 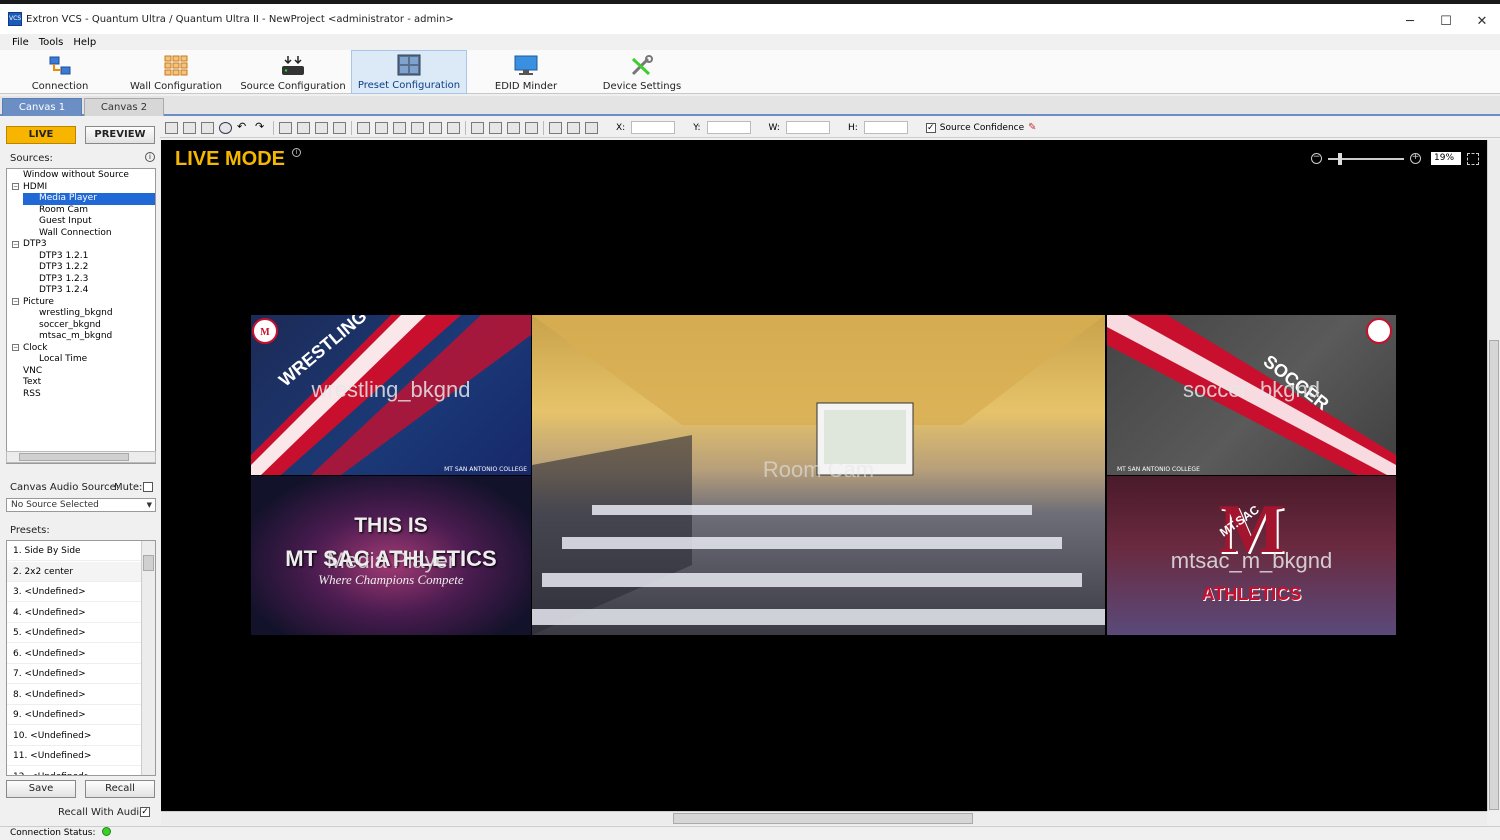 What do you see at coordinates (74, 756) in the screenshot?
I see `preset-item-11: 11. <Undefined>` at bounding box center [74, 756].